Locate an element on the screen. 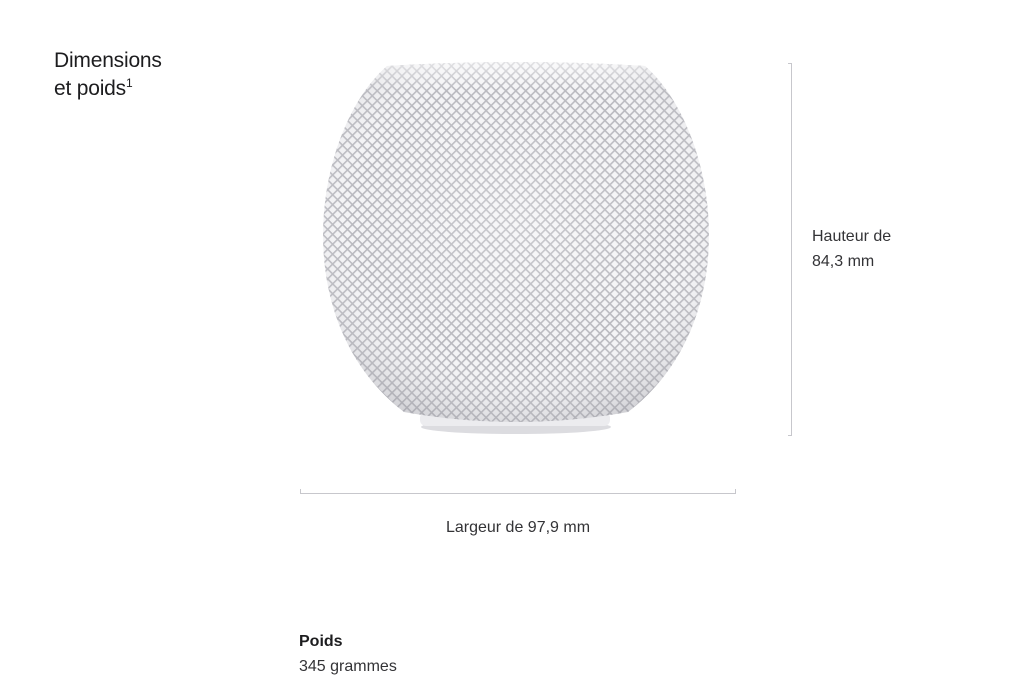 Image resolution: width=1020 pixels, height=687 pixels. section-title: Dimensions et poids1 is located at coordinates (154, 76).